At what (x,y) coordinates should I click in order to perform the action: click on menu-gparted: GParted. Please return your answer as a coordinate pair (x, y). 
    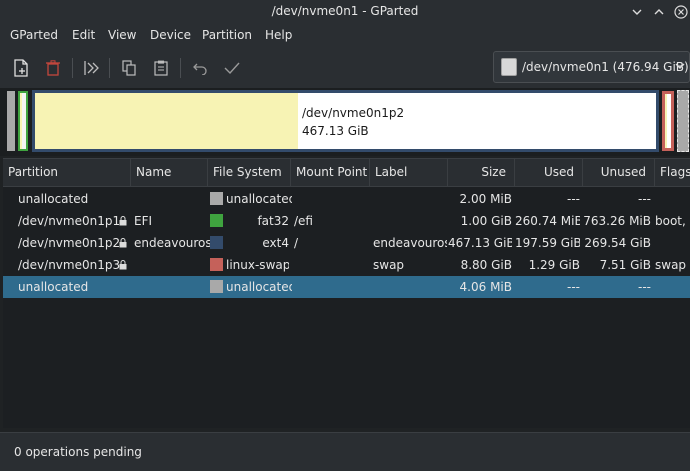
    Looking at the image, I should click on (34, 35).